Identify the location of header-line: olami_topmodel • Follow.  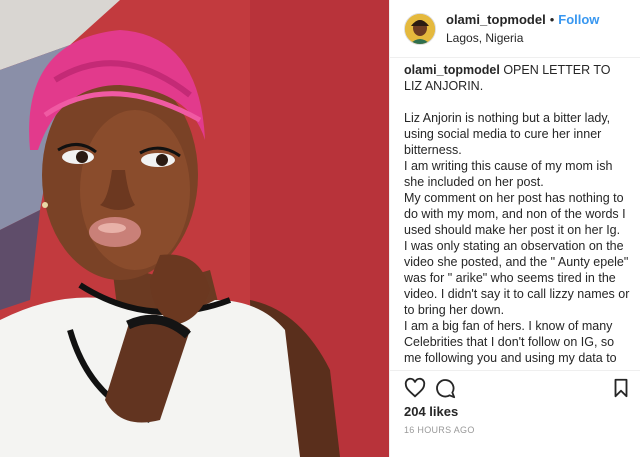
(522, 20).